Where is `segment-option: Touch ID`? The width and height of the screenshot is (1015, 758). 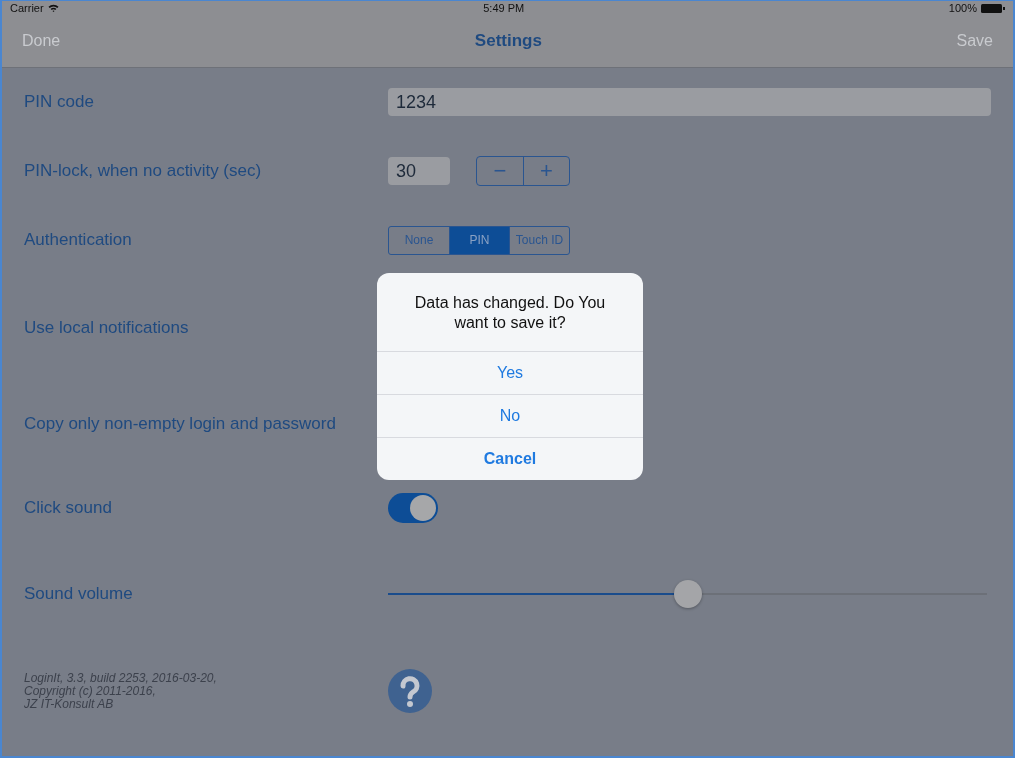
segment-option: Touch ID is located at coordinates (539, 240).